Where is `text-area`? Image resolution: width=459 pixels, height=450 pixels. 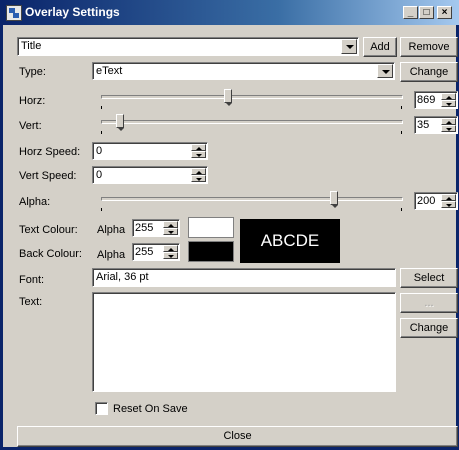 text-area is located at coordinates (244, 342).